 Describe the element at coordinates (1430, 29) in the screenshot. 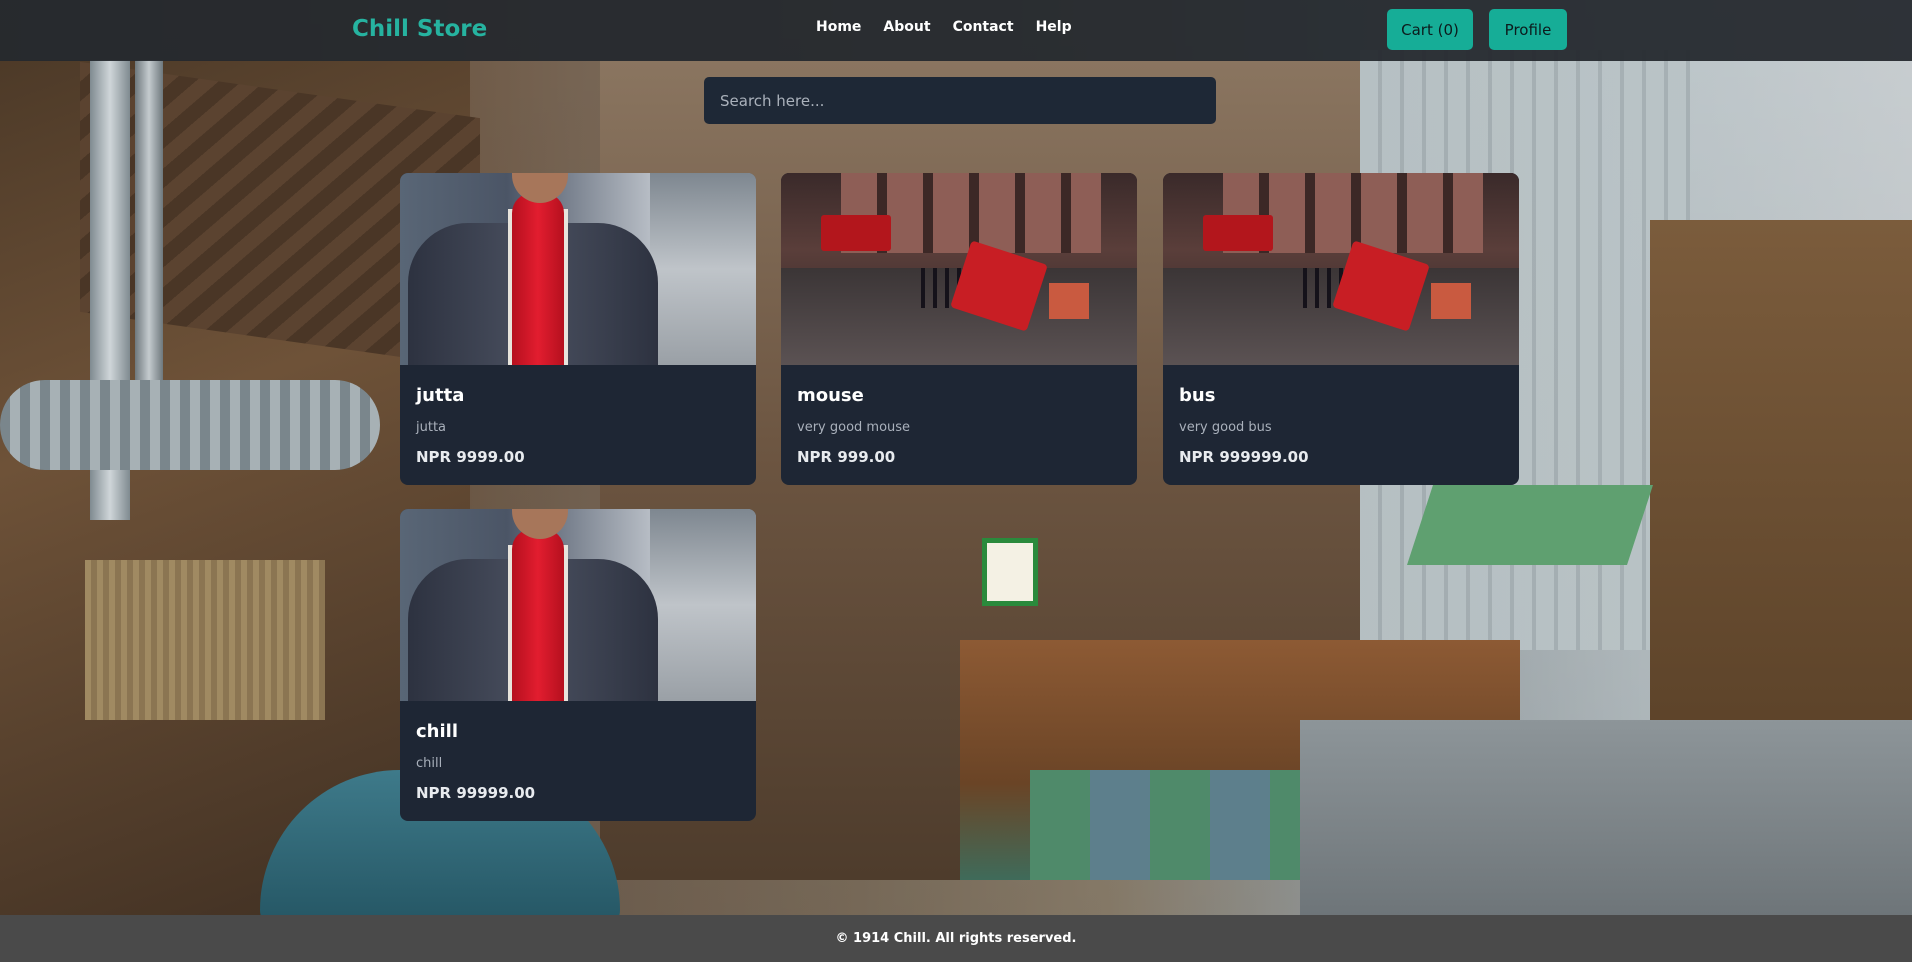

I see `cart-button: Cart (0)` at that location.